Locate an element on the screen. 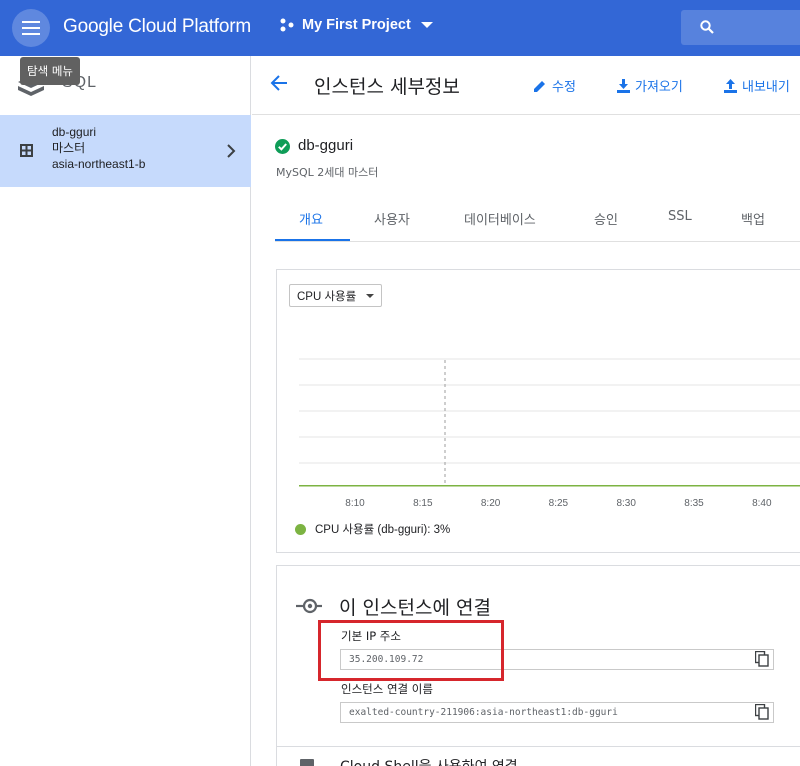 The image size is (800, 766). status-ok-icon is located at coordinates (282, 146).